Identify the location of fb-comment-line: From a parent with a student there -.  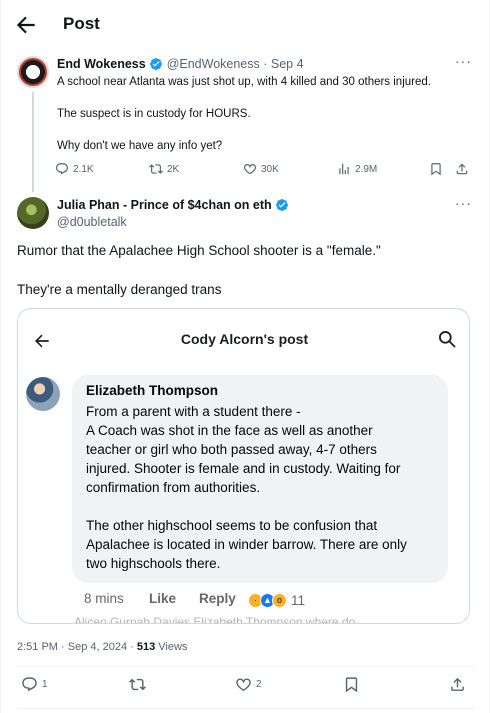
(193, 411).